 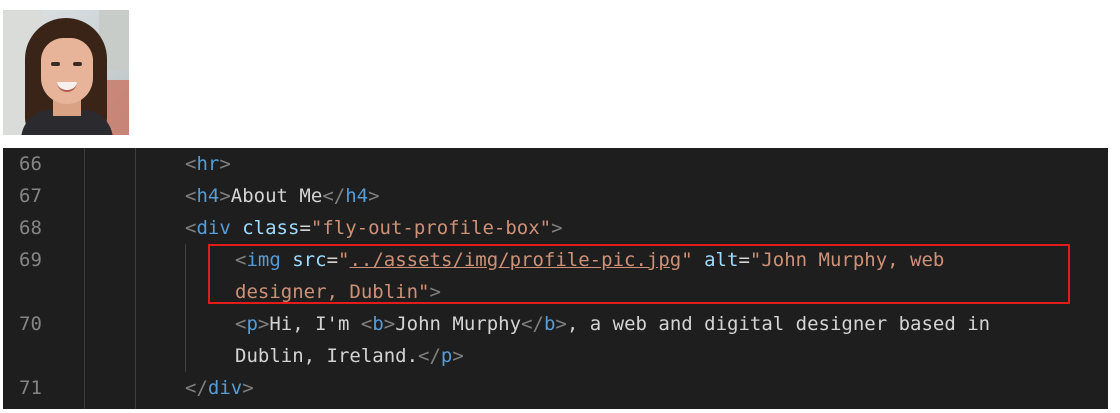 What do you see at coordinates (276, 196) in the screenshot?
I see `text-content: About Me` at bounding box center [276, 196].